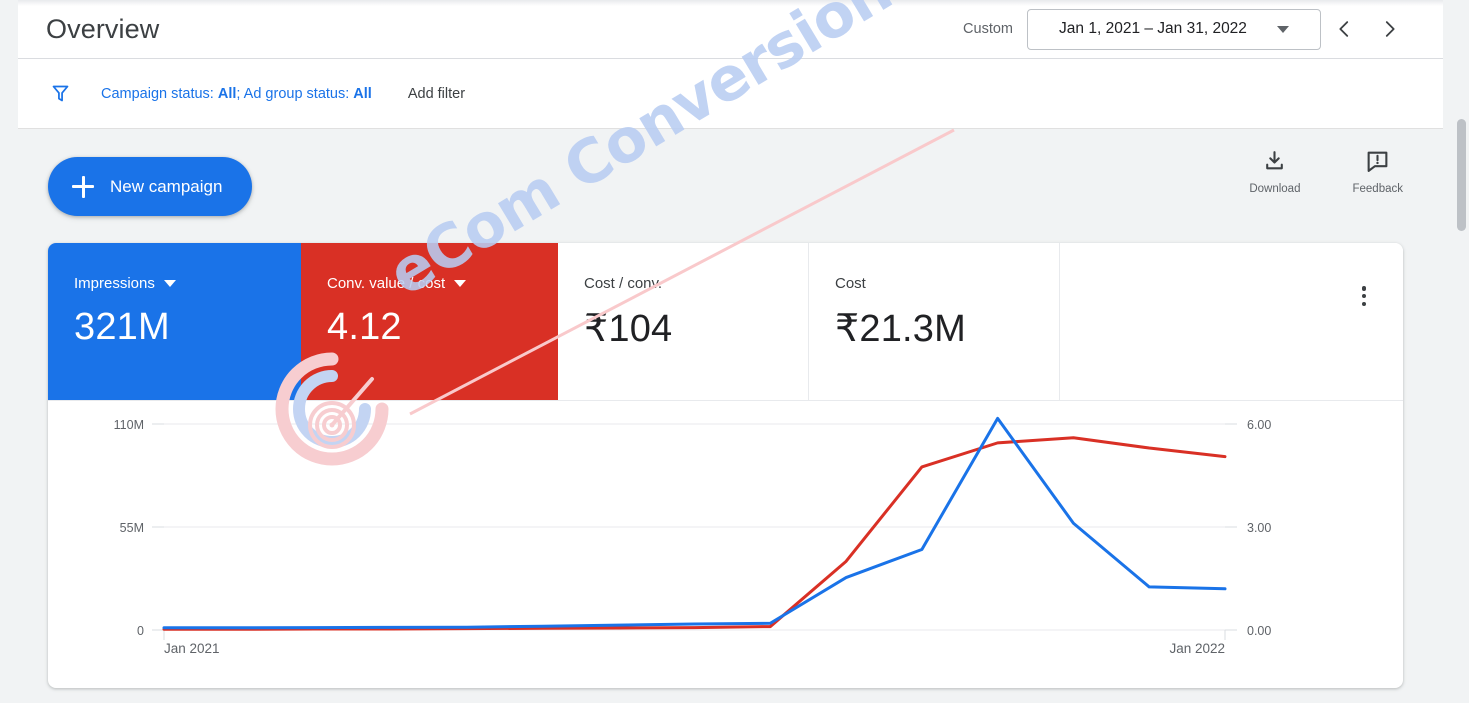 The image size is (1469, 703). I want to click on metric-label-row: Impressions, so click(187, 283).